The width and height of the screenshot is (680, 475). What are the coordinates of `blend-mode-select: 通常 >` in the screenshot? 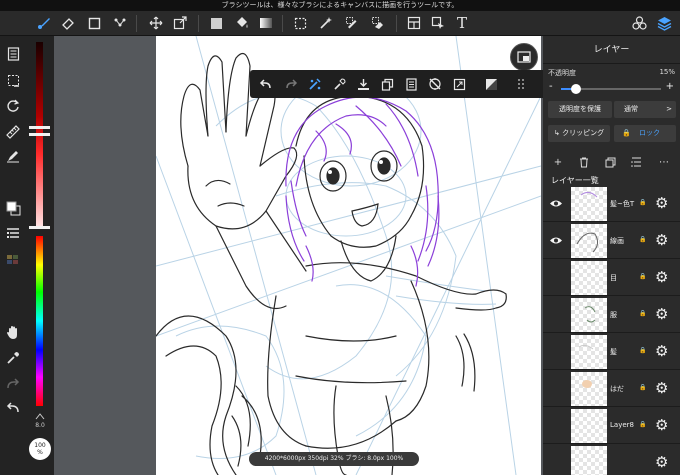 It's located at (645, 109).